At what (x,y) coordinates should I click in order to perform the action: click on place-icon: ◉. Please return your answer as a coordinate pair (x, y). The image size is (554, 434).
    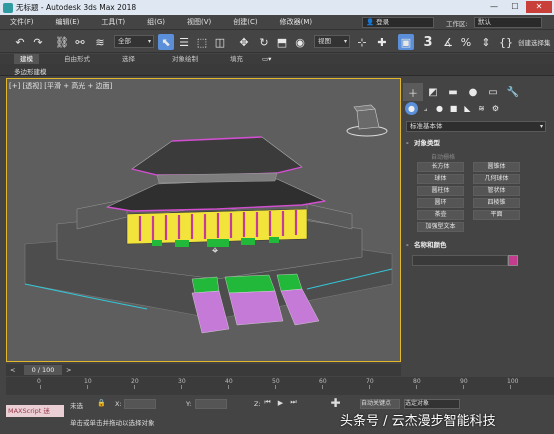
    Looking at the image, I should click on (300, 42).